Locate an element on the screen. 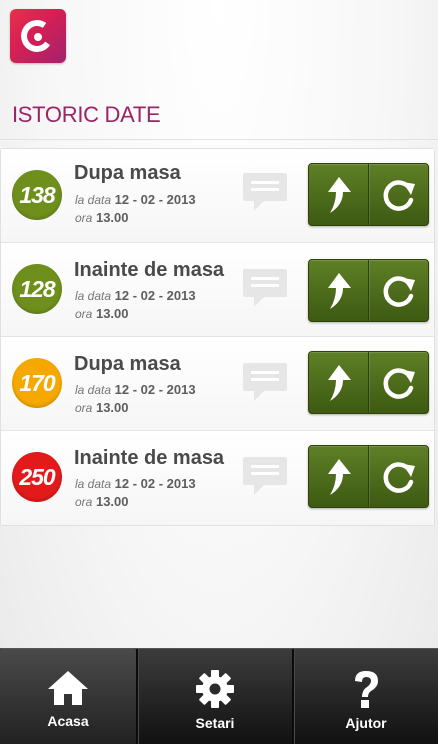 This screenshot has height=744, width=438. value-badge: 250 is located at coordinates (37, 477).